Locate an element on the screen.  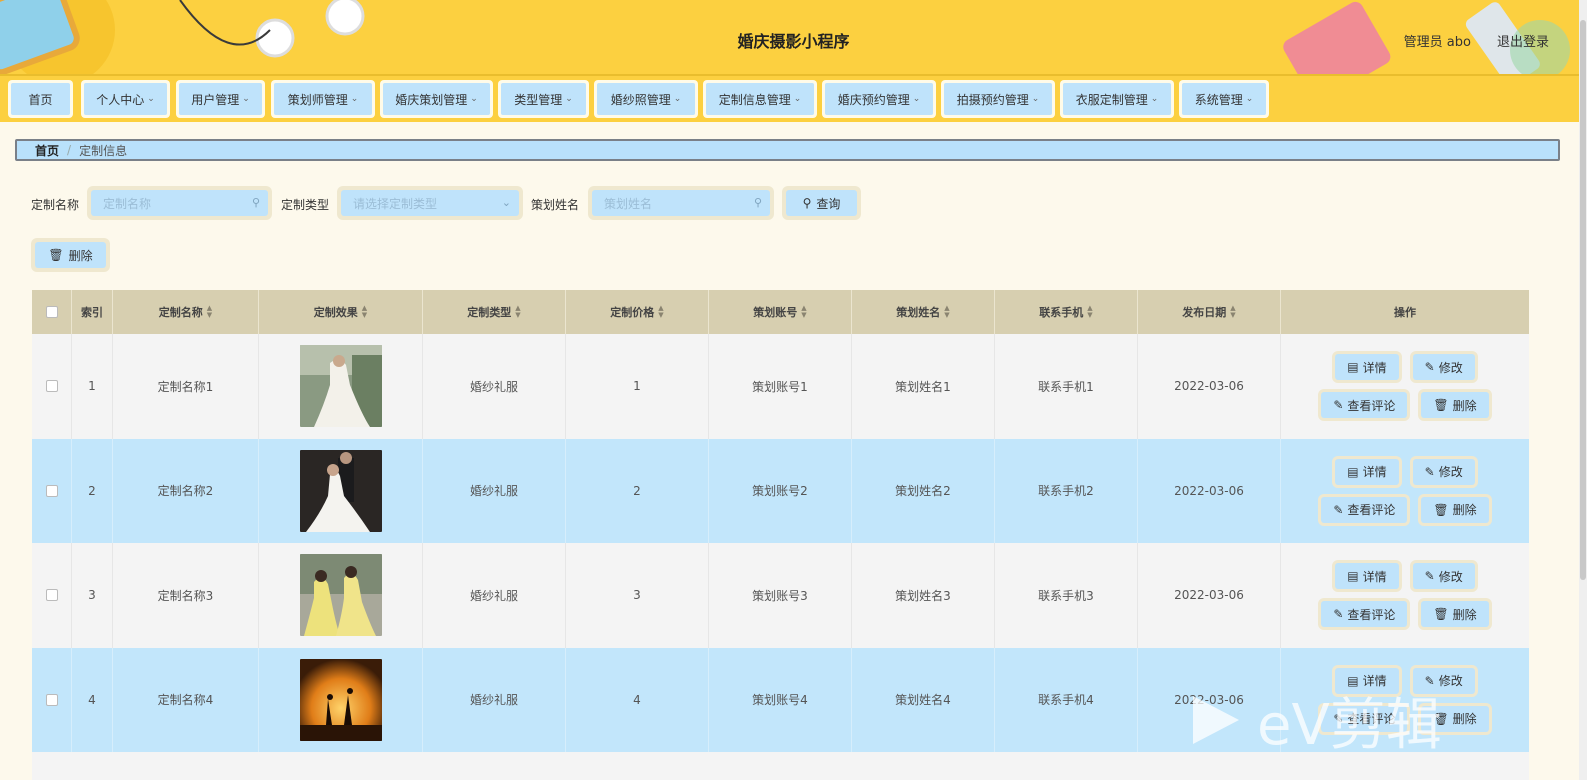
nav-item-type-management: 类型管理 ⌄ is located at coordinates (543, 99).